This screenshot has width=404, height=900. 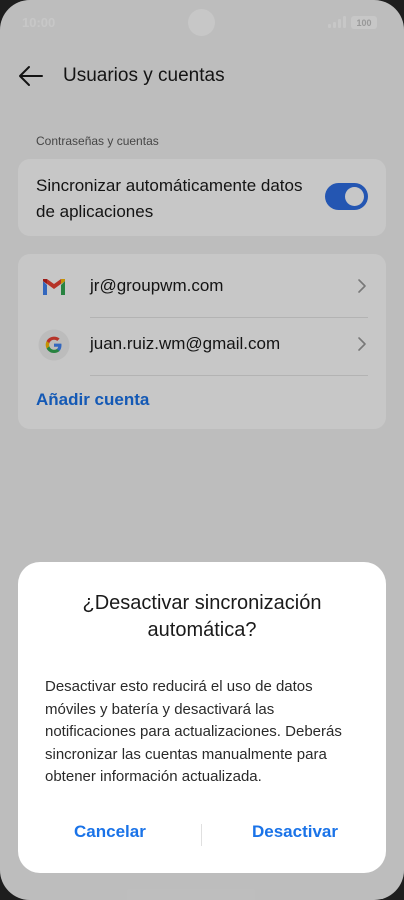 I want to click on deactivate-button: Desactivar, so click(x=295, y=832).